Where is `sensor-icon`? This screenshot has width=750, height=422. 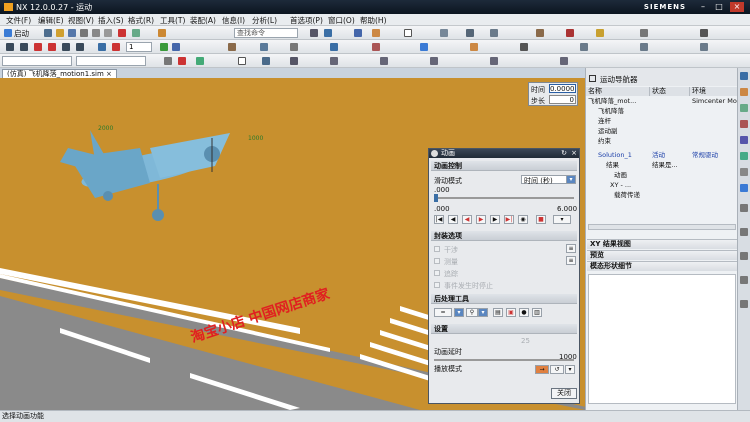
sensor-icon is located at coordinates (524, 47).